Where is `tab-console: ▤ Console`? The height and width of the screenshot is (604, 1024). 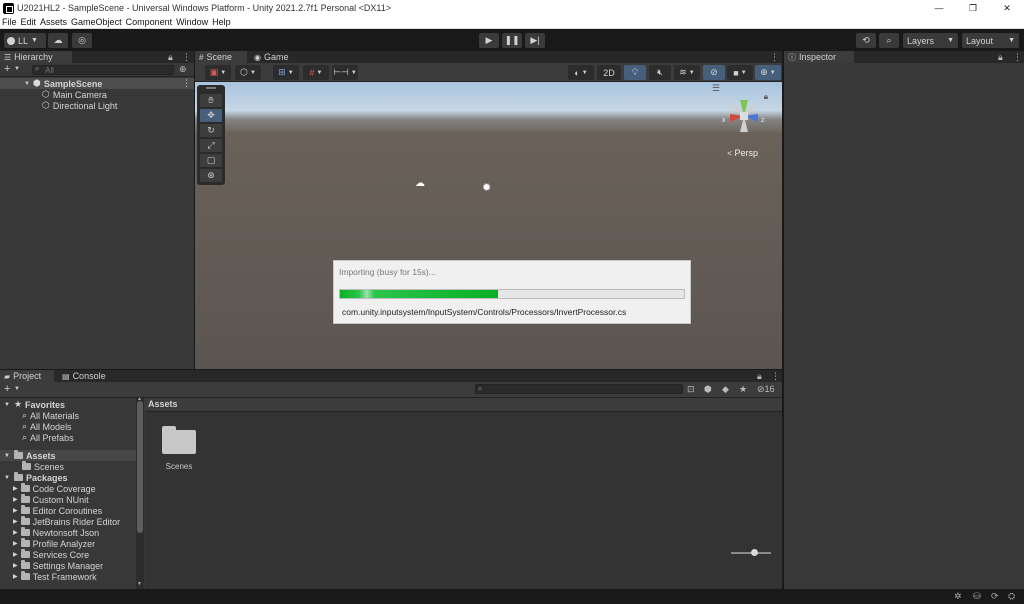
tab-console: ▤ Console is located at coordinates (86, 376).